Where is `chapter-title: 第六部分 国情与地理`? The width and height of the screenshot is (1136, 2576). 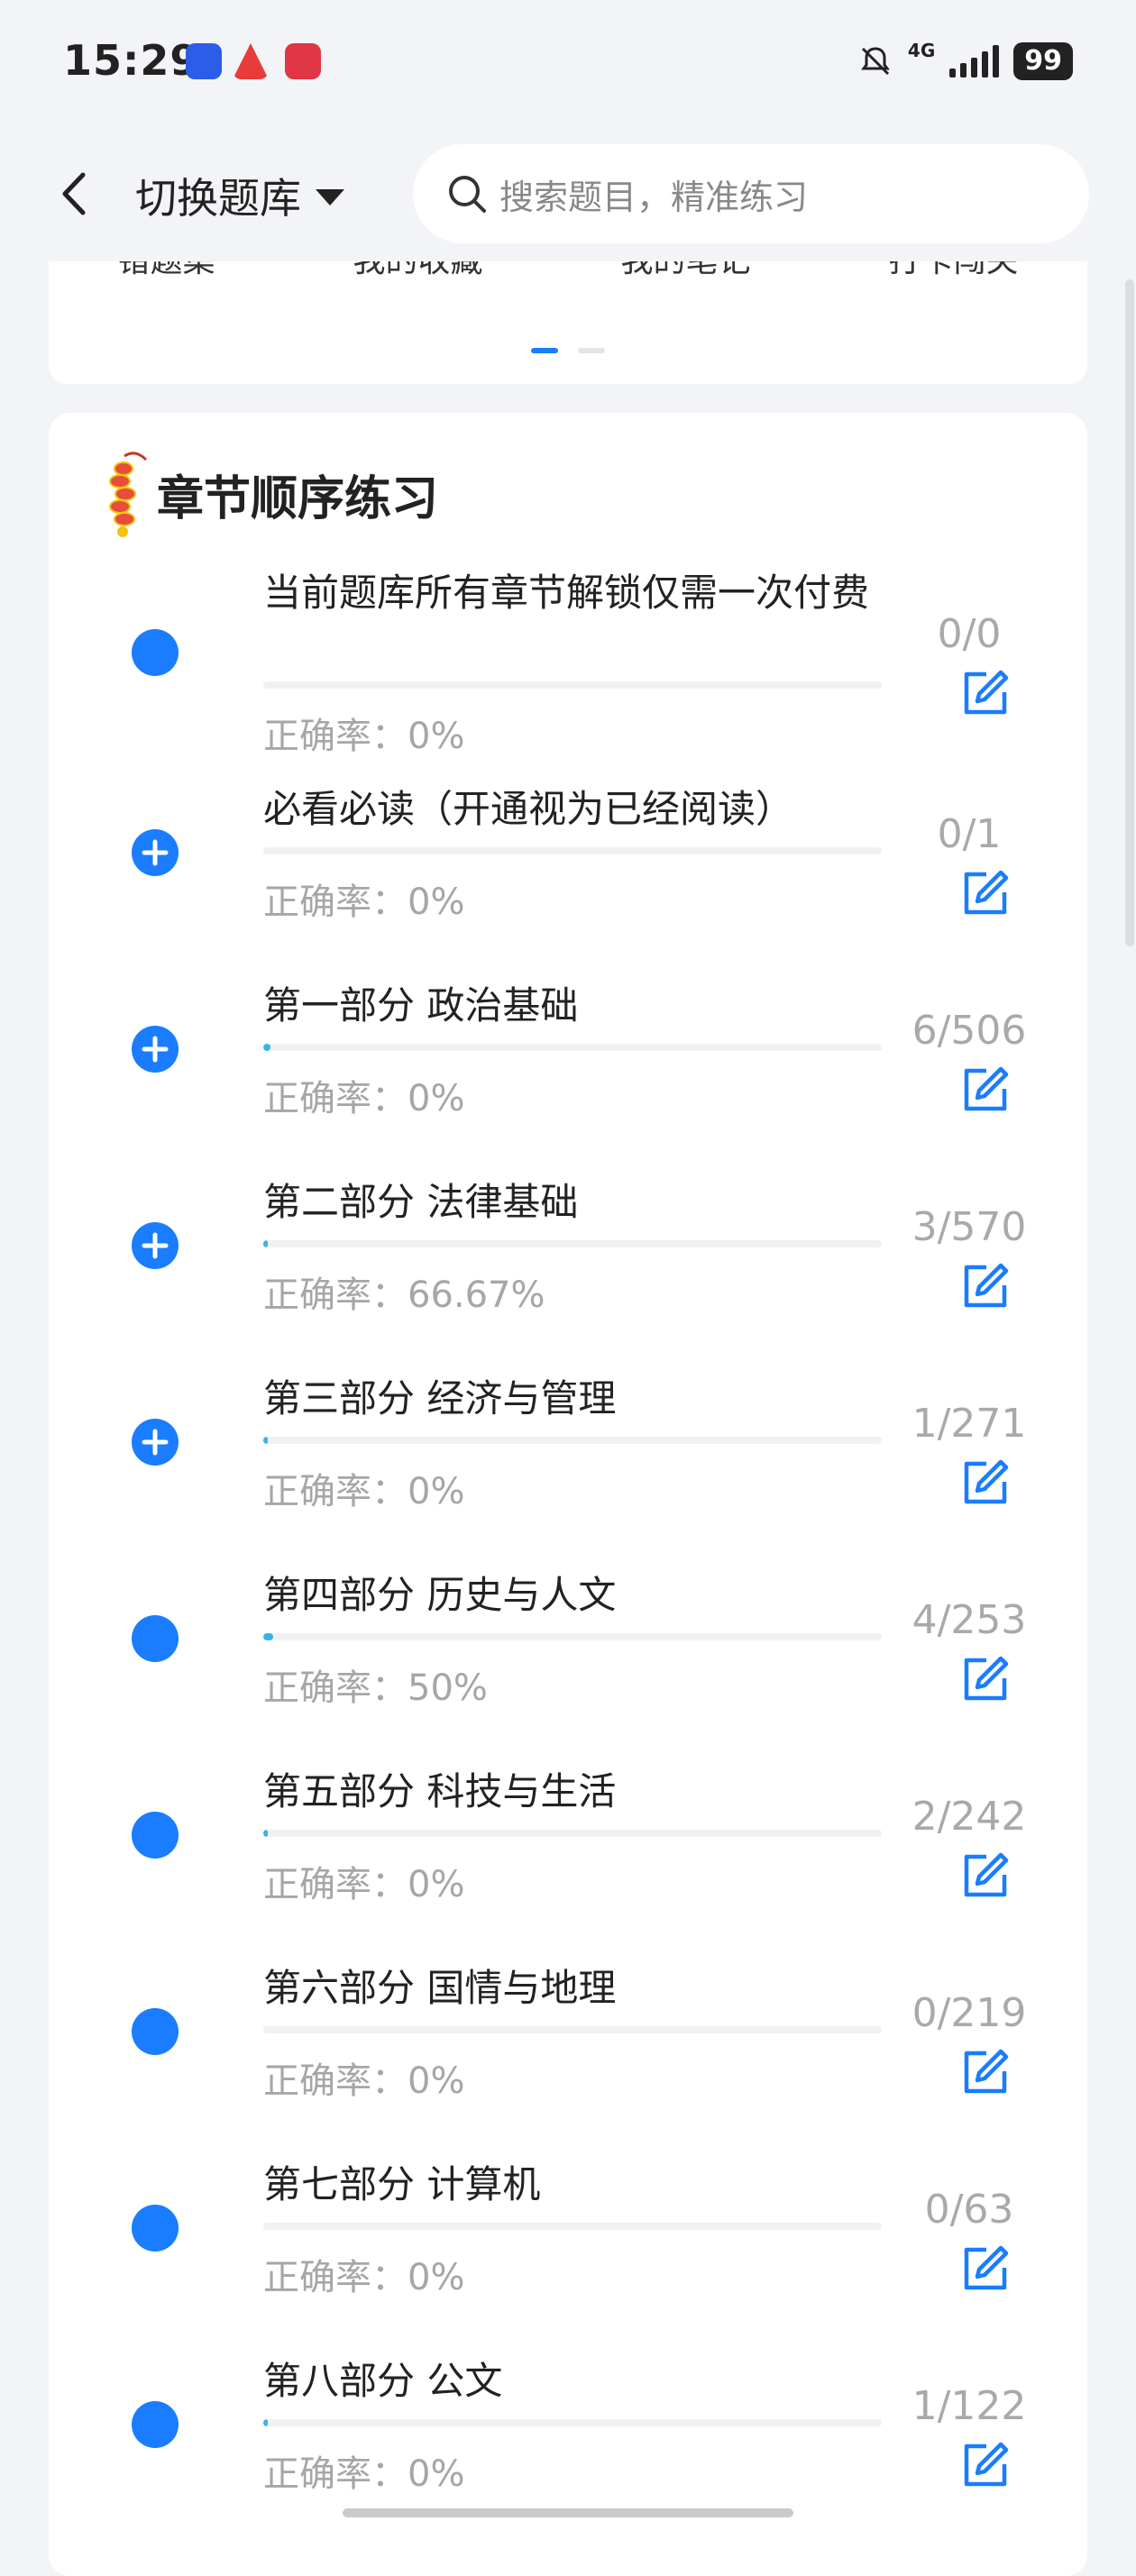
chapter-title: 第六部分 国情与地理 is located at coordinates (440, 1988).